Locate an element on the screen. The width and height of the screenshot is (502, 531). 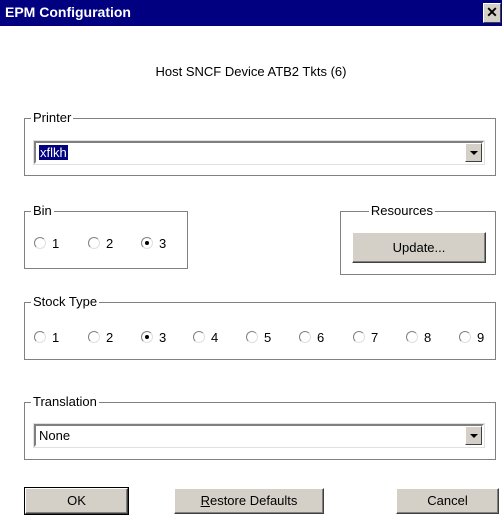
stock-option-label: 2 is located at coordinates (110, 337).